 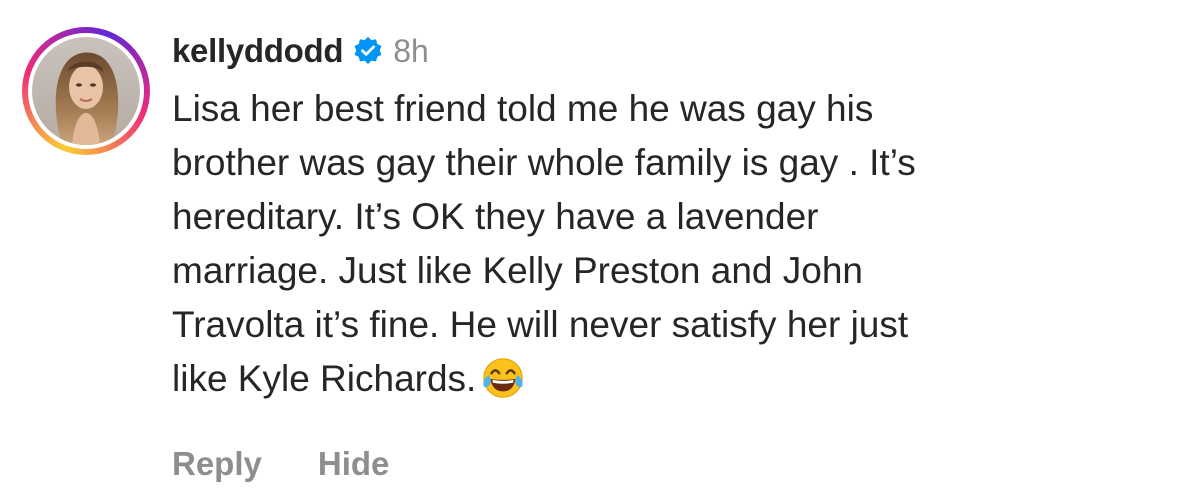 What do you see at coordinates (324, 378) in the screenshot?
I see `comment-text-line: like Kyle Richards.` at bounding box center [324, 378].